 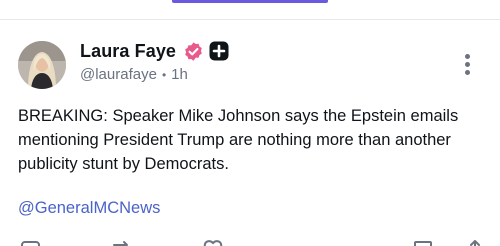 I want to click on top-tab-bar, so click(x=250, y=10).